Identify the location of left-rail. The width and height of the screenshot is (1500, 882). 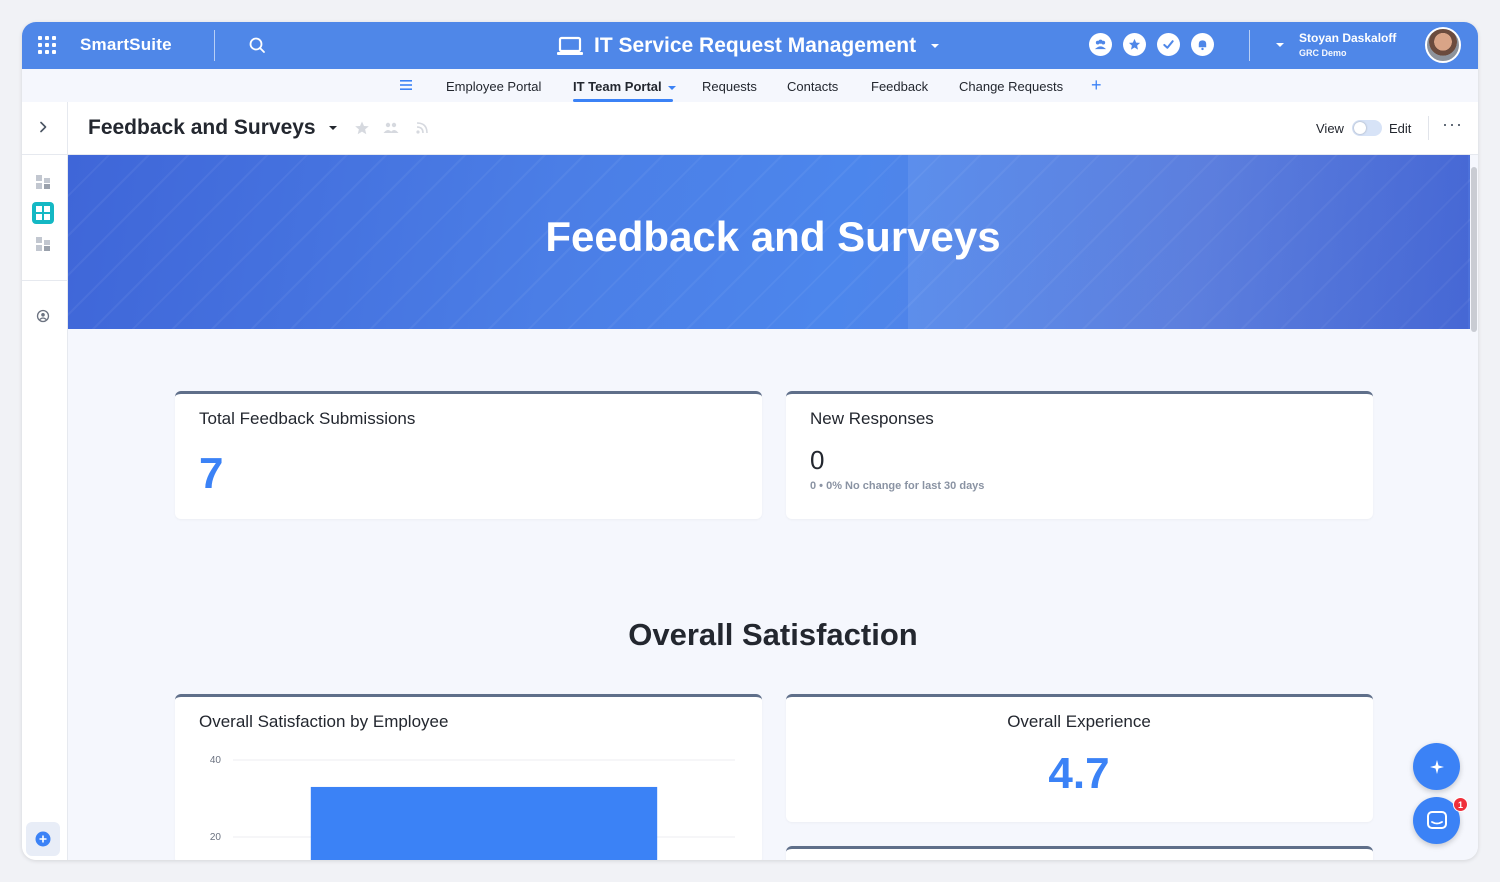
(45, 481).